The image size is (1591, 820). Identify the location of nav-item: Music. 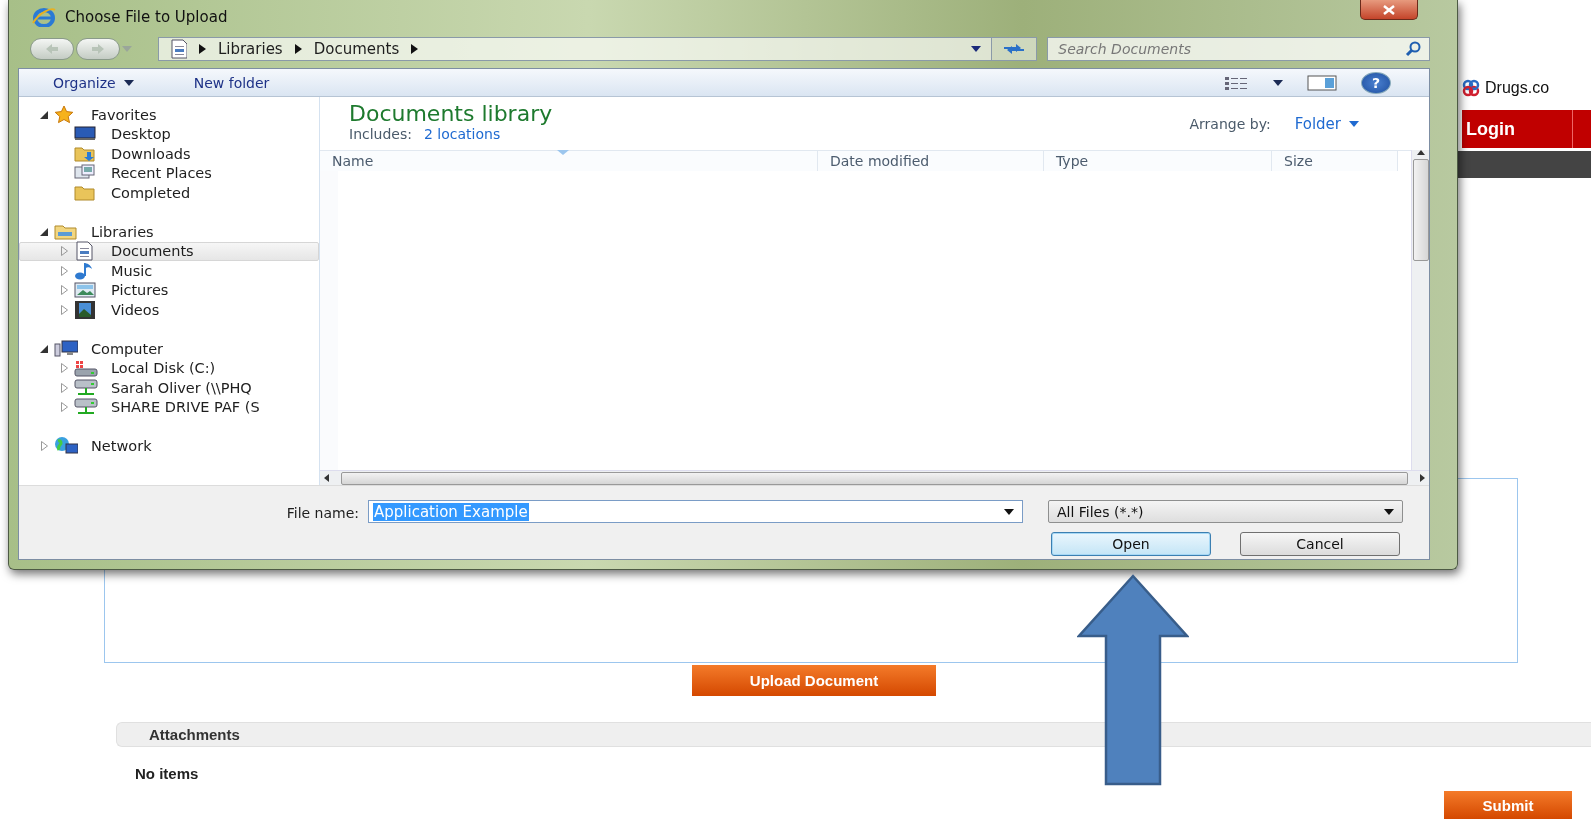
(169, 271).